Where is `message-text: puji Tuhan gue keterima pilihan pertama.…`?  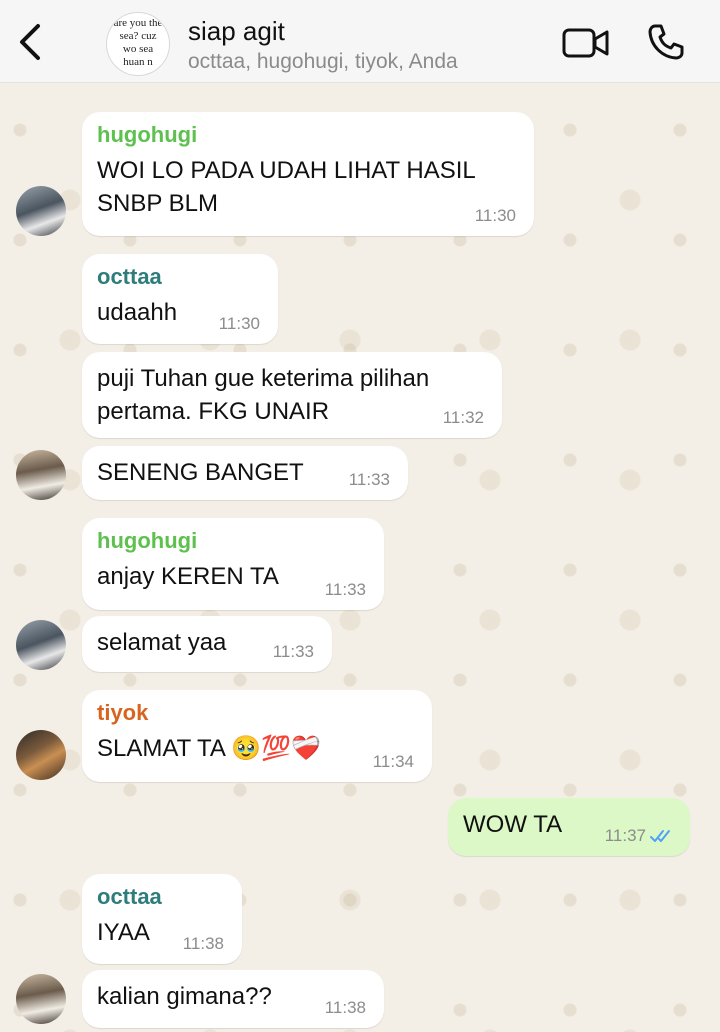
message-text: puji Tuhan gue keterima pilihan pertama.… is located at coordinates (263, 395).